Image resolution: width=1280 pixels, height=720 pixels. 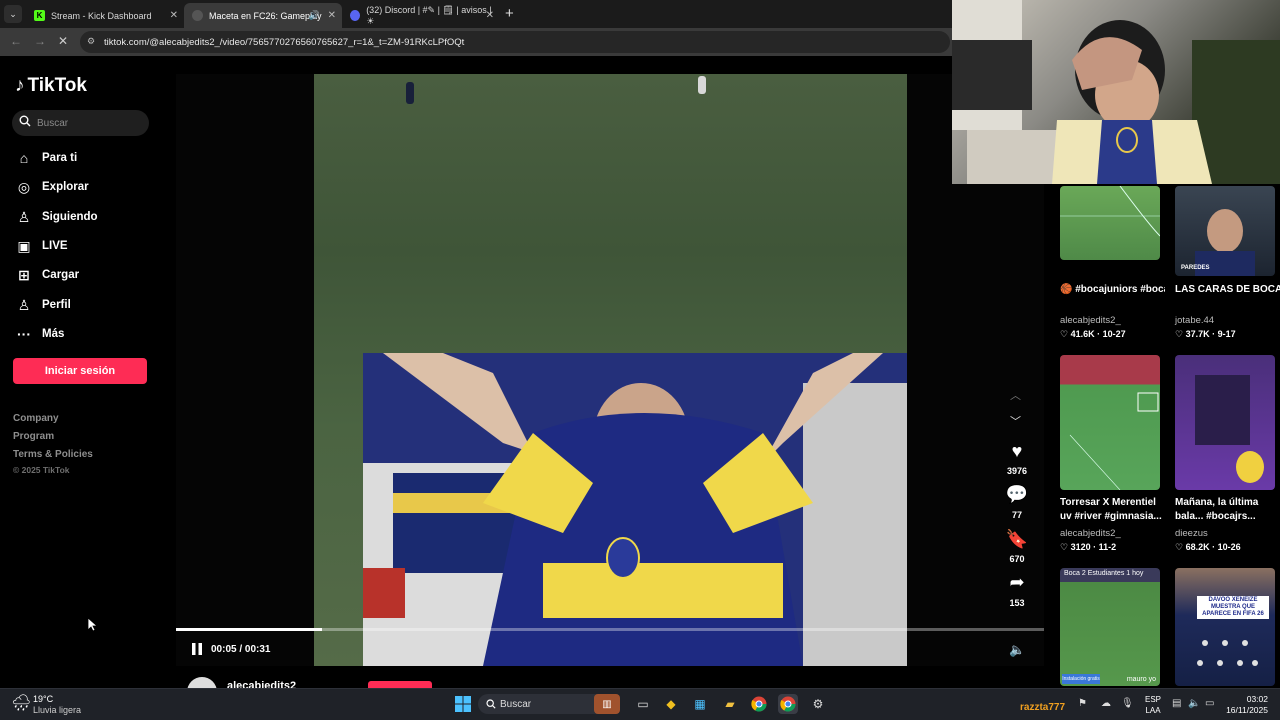 I want to click on tiktok-note-icon: ♪, so click(x=20, y=85).